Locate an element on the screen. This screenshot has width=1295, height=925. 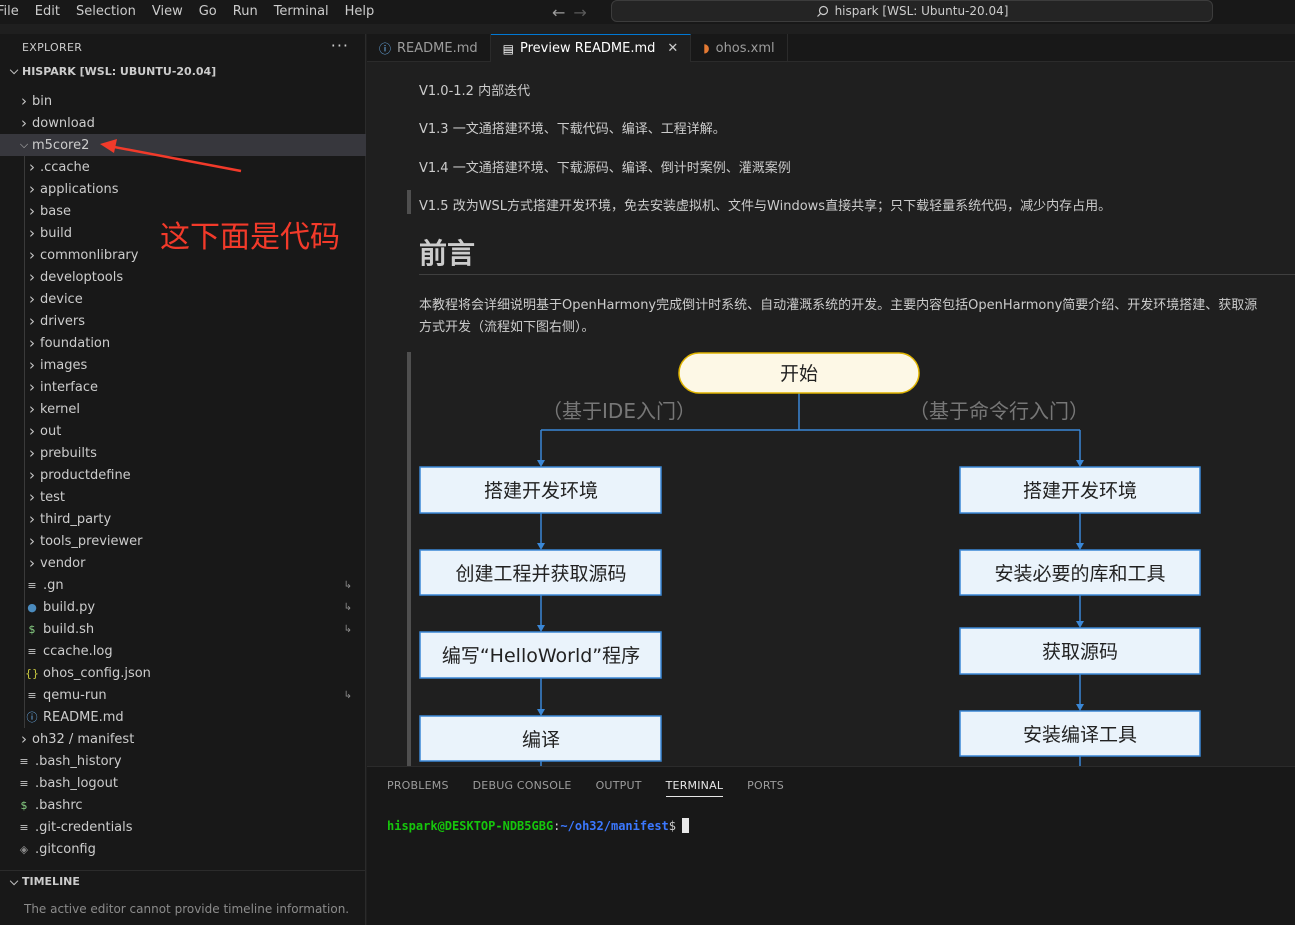
tab-terminal: TERMINAL is located at coordinates (694, 785).